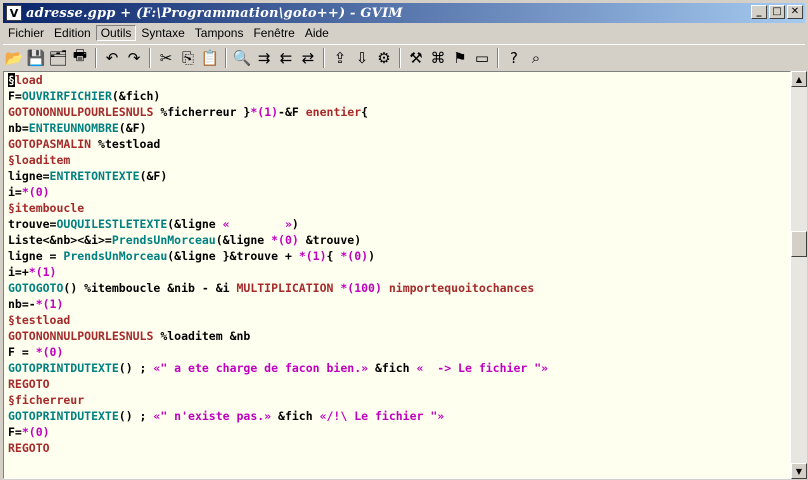 This screenshot has height=480, width=808. What do you see at coordinates (416, 58) in the screenshot?
I see `make-icon: ⚒` at bounding box center [416, 58].